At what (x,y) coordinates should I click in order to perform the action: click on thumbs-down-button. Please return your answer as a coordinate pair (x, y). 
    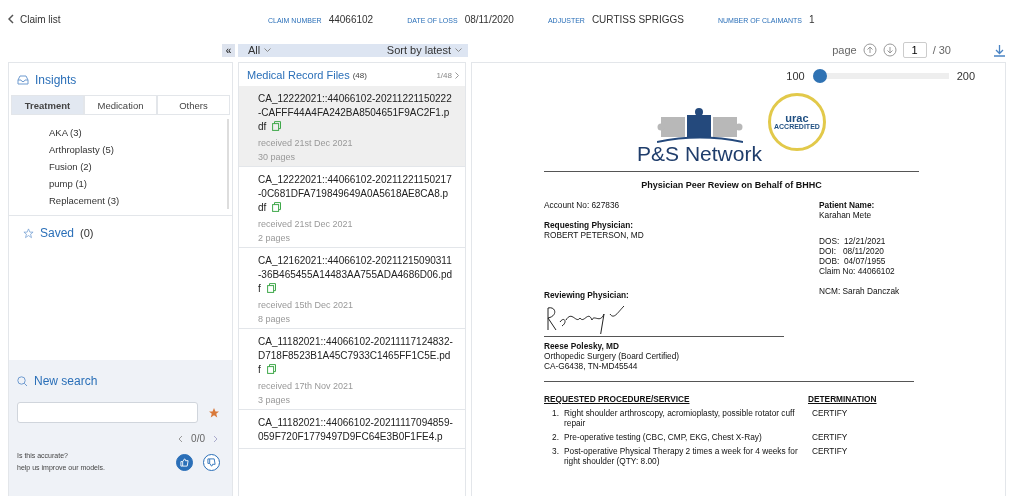
    Looking at the image, I should click on (211, 462).